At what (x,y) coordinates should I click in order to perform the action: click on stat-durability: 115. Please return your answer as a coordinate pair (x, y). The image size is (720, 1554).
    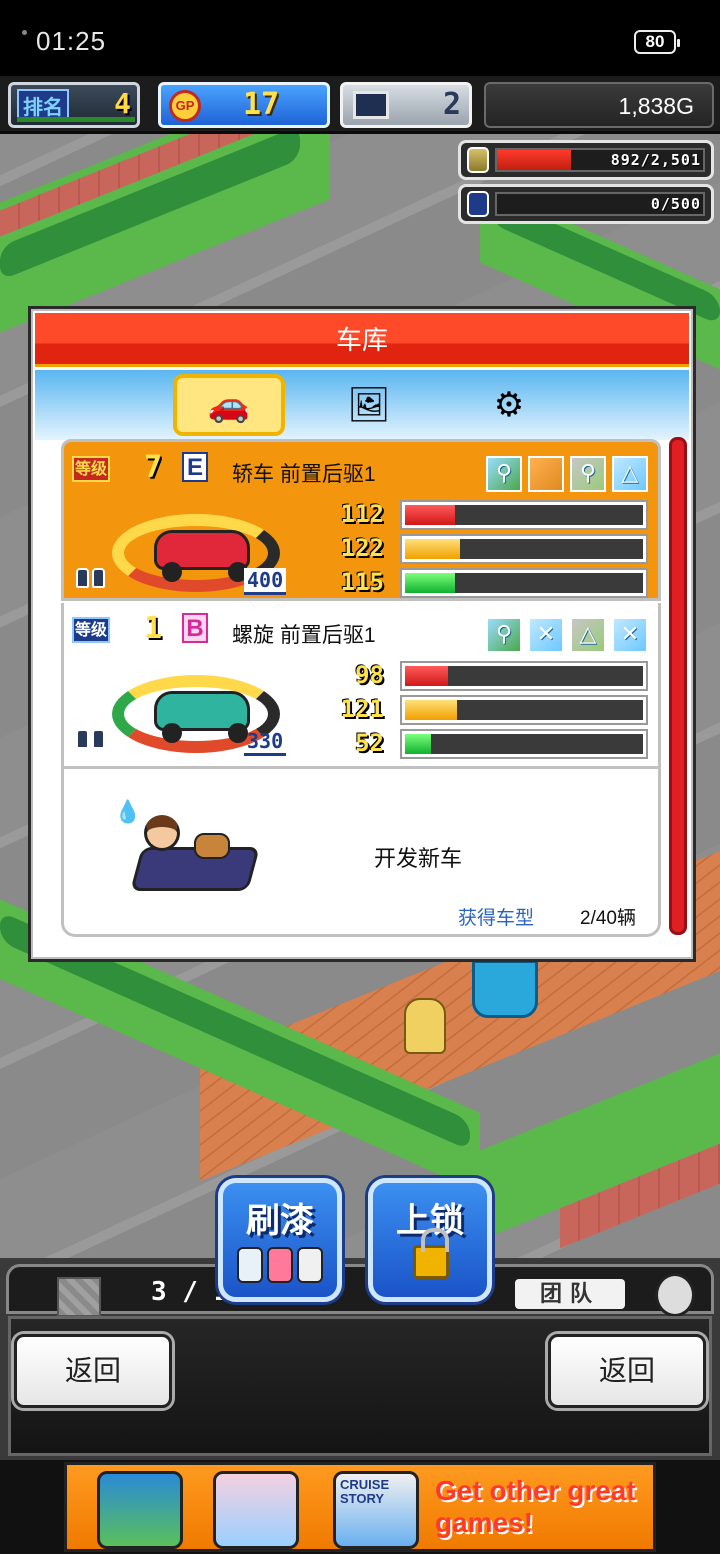
    Looking at the image, I should click on (488, 583).